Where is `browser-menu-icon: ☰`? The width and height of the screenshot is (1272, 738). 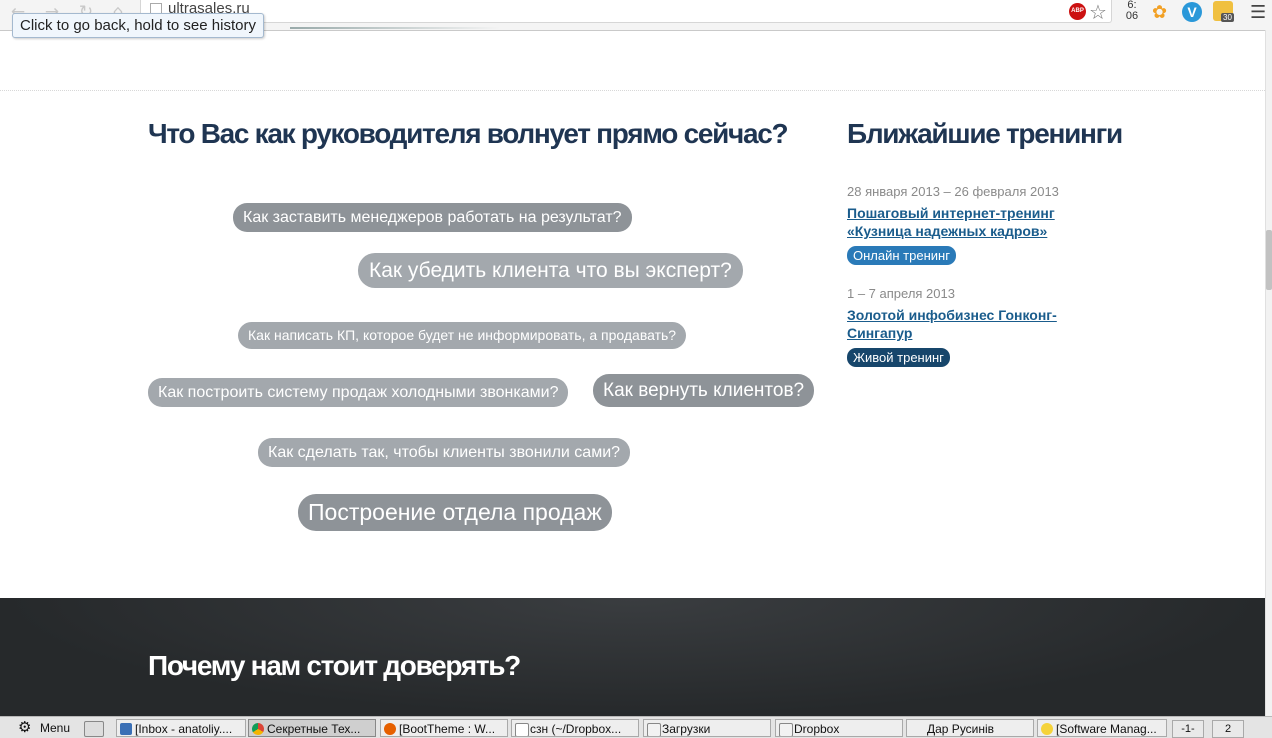 browser-menu-icon: ☰ is located at coordinates (1258, 12).